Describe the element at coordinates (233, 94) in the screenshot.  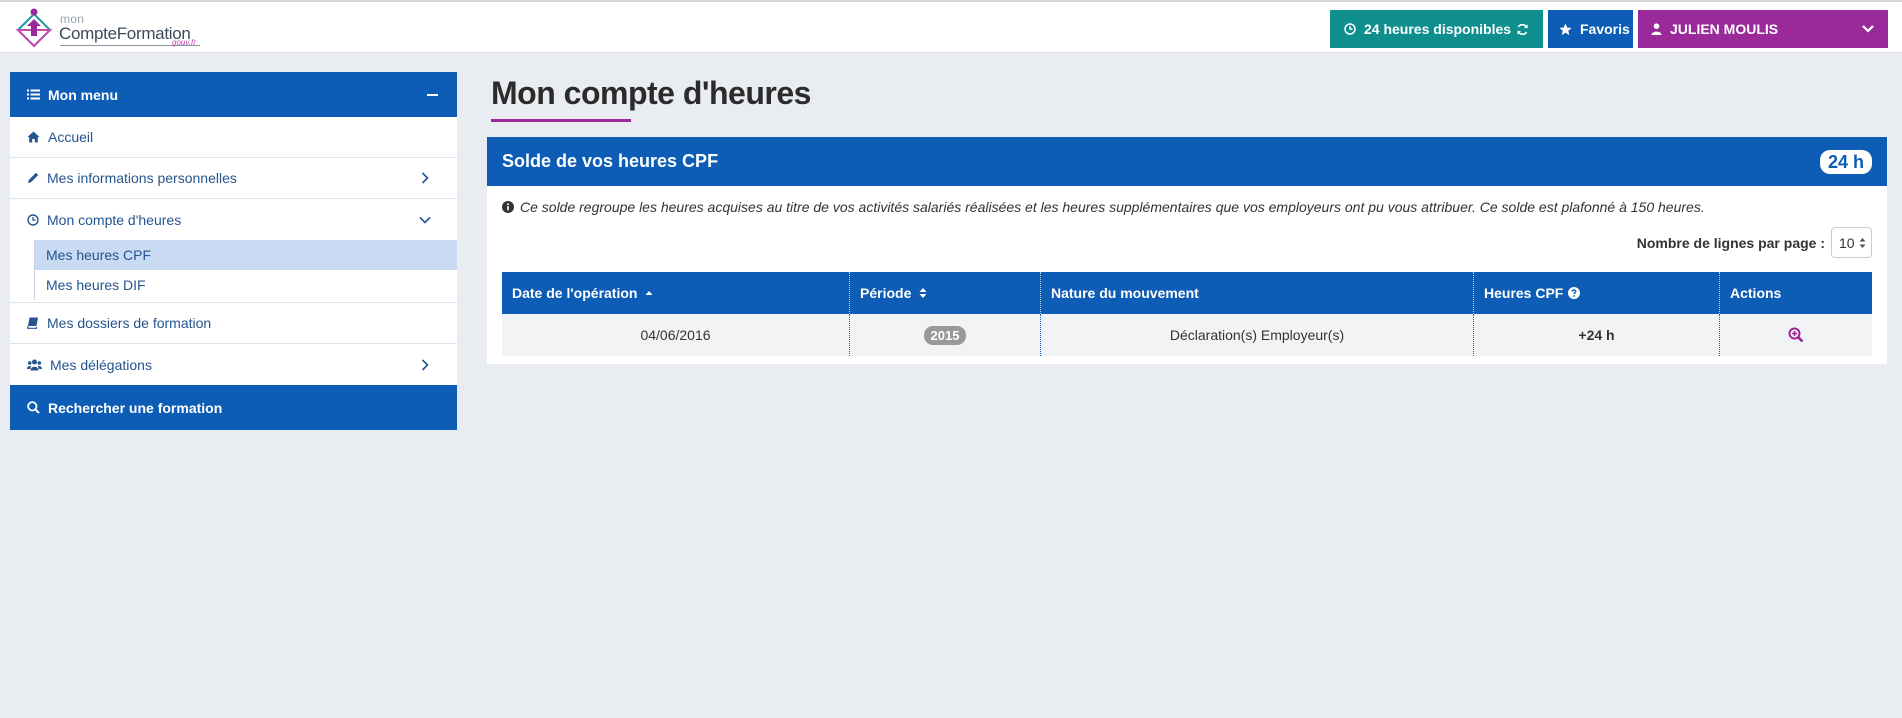
I see `sidebar-menu-header: Mon menu` at that location.